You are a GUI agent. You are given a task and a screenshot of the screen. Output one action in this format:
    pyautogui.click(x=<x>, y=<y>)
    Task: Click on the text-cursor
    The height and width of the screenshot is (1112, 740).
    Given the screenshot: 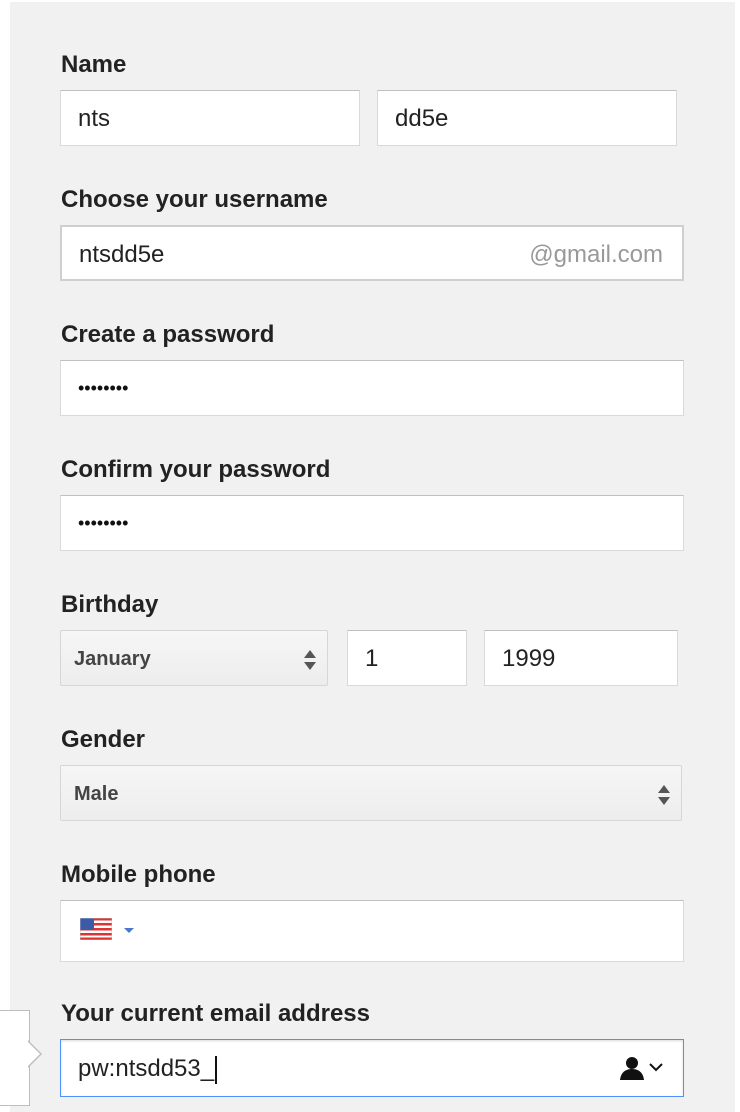 What is the action you would take?
    pyautogui.click(x=216, y=1069)
    